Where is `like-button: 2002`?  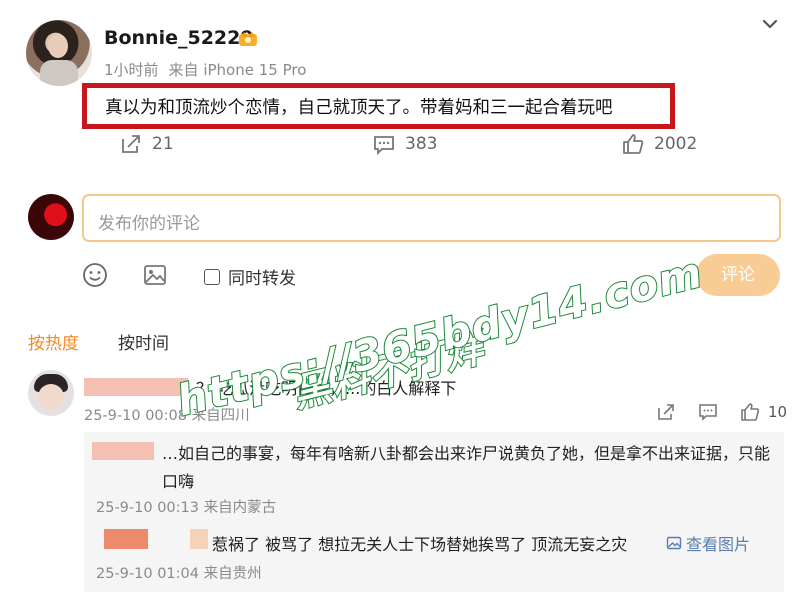 like-button: 2002 is located at coordinates (659, 144).